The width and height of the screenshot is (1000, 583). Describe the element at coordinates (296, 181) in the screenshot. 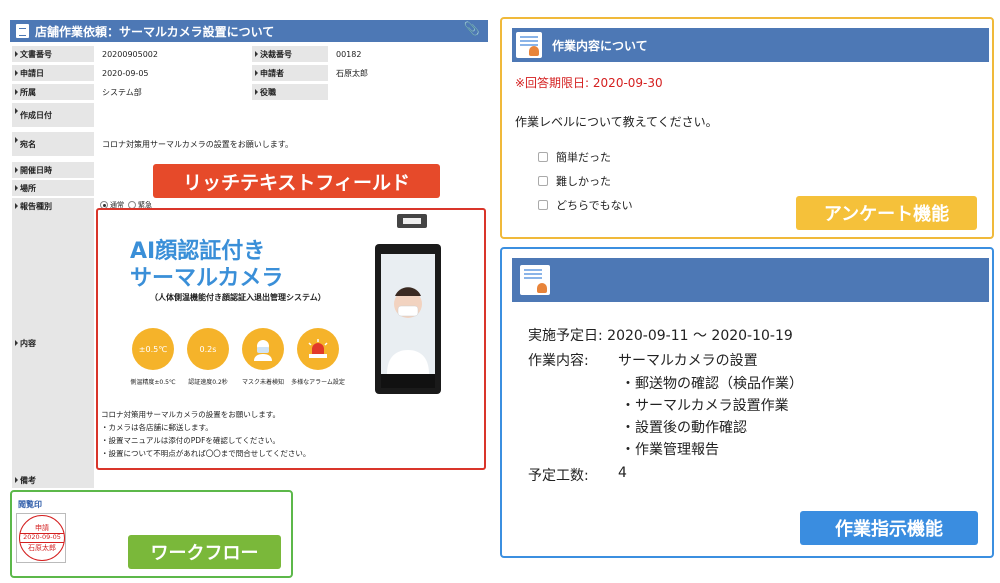

I see `rich-text-tag: リッチテキストフィールド` at that location.